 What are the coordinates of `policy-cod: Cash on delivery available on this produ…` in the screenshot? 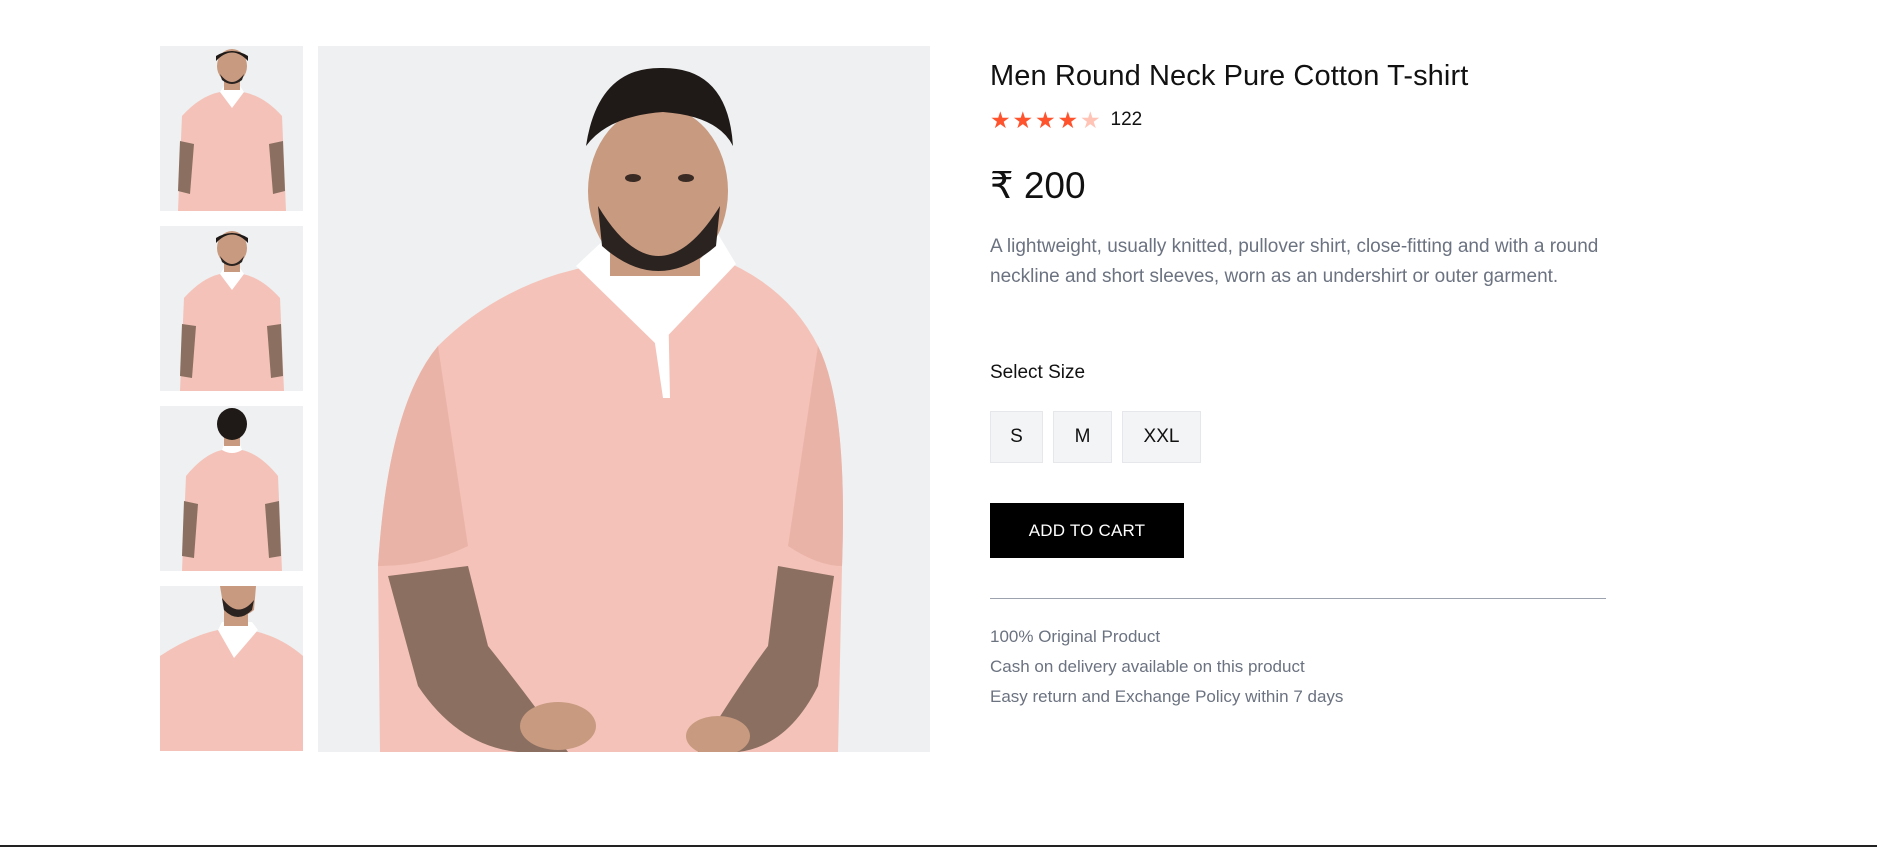 It's located at (1147, 666).